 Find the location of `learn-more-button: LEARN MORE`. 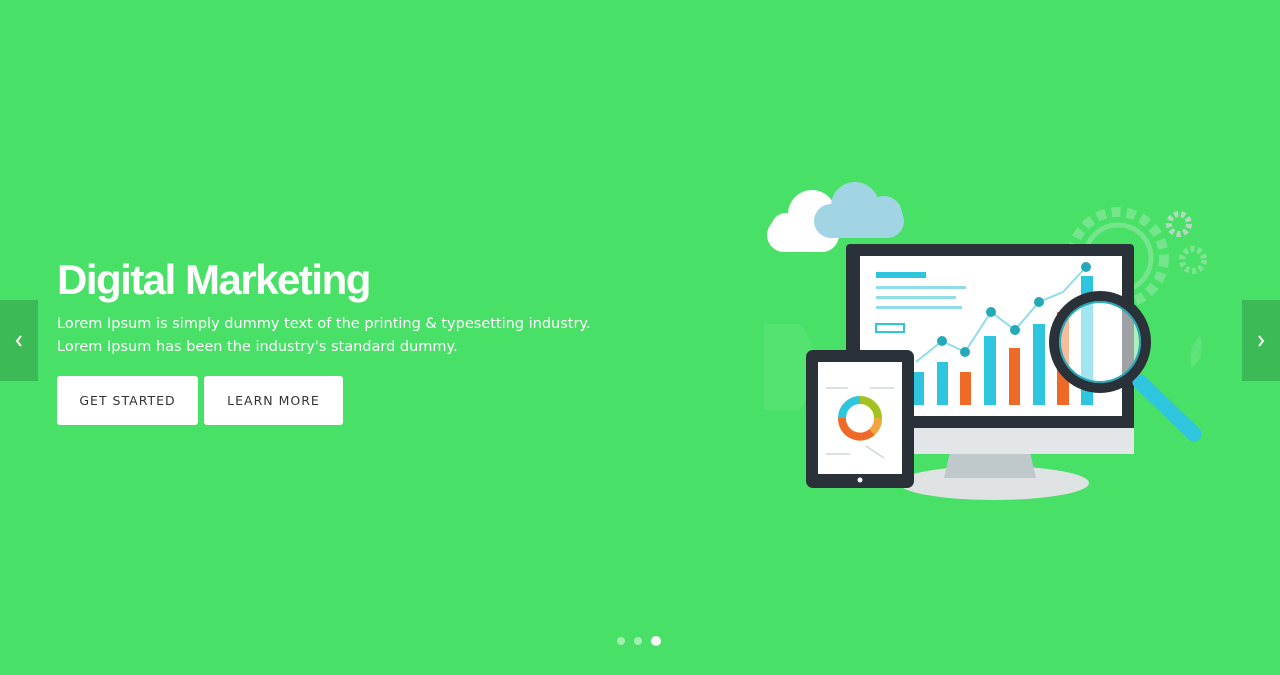

learn-more-button: LEARN MORE is located at coordinates (273, 400).